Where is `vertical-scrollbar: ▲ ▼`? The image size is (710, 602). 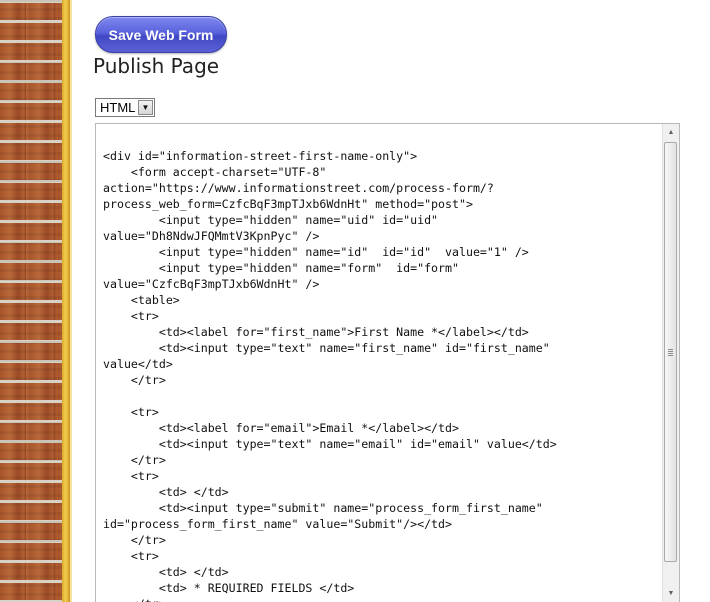 vertical-scrollbar: ▲ ▼ is located at coordinates (670, 363).